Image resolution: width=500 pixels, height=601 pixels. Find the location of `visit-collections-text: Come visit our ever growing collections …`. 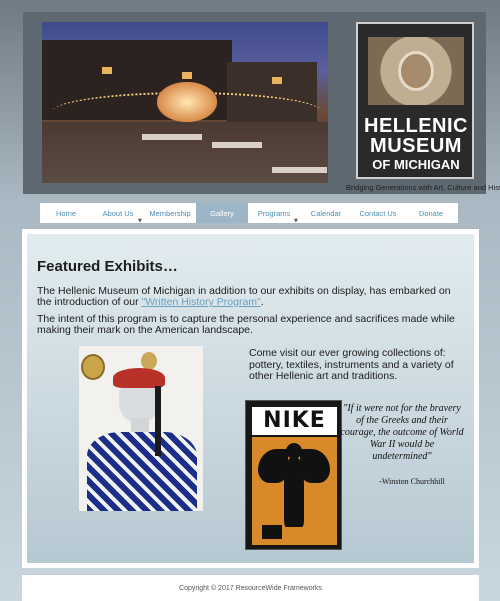

visit-collections-text: Come visit our ever growing collections … is located at coordinates (351, 364).